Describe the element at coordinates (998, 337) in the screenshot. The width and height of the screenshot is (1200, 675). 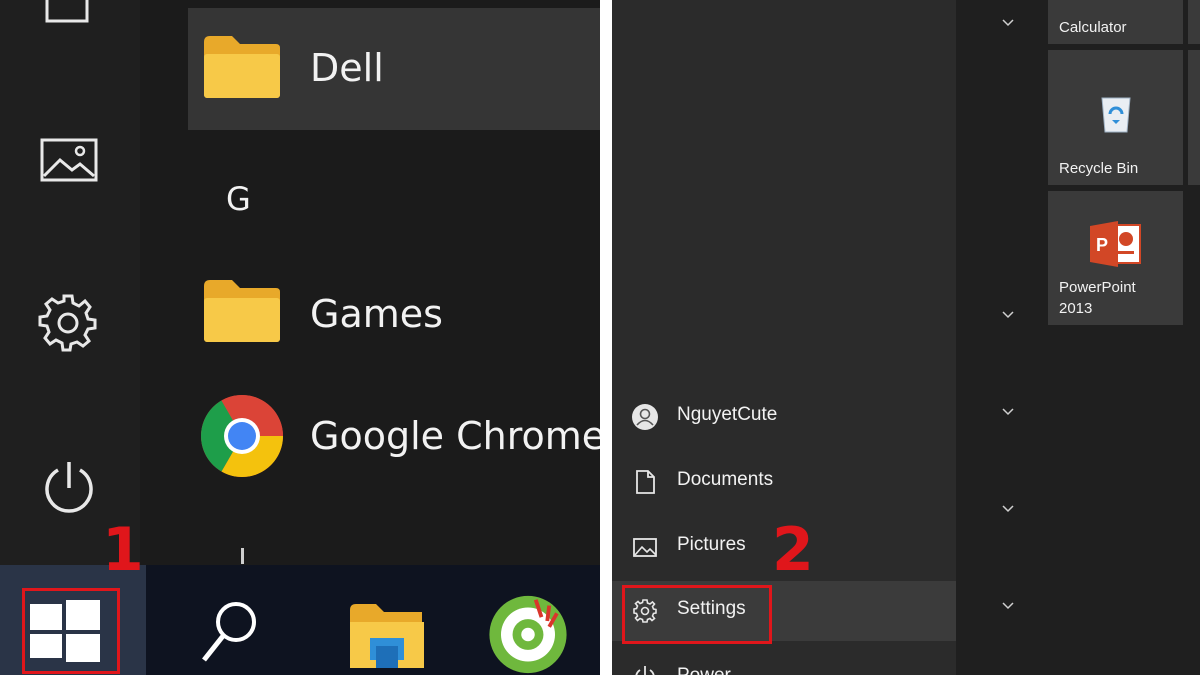
I see `app-list-column` at that location.